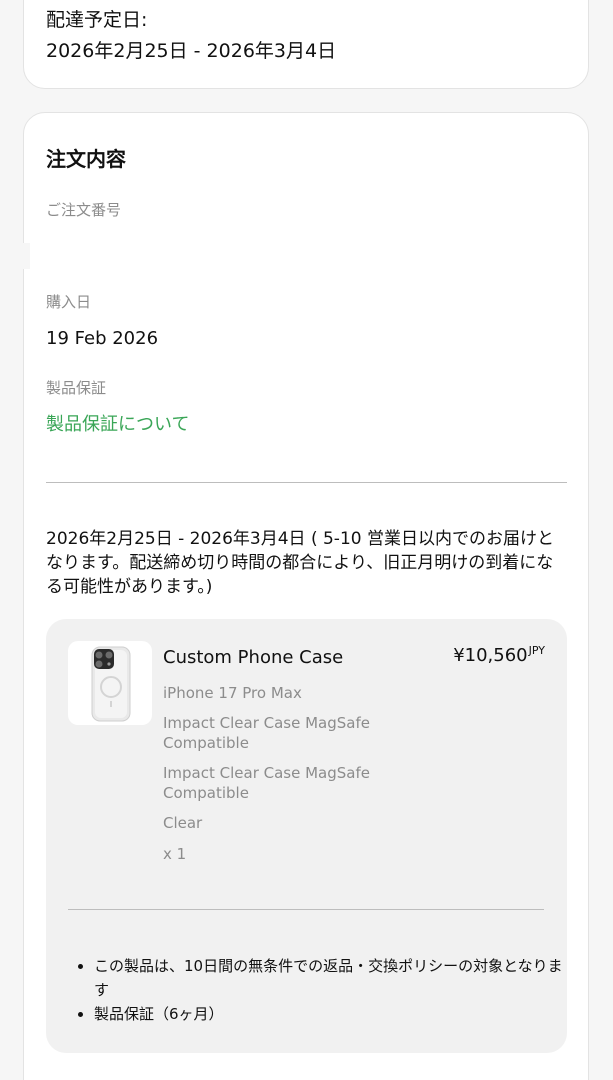 Image resolution: width=613 pixels, height=1080 pixels. What do you see at coordinates (329, 1014) in the screenshot?
I see `warranty-period-note: 製品保証（6ヶ月）` at bounding box center [329, 1014].